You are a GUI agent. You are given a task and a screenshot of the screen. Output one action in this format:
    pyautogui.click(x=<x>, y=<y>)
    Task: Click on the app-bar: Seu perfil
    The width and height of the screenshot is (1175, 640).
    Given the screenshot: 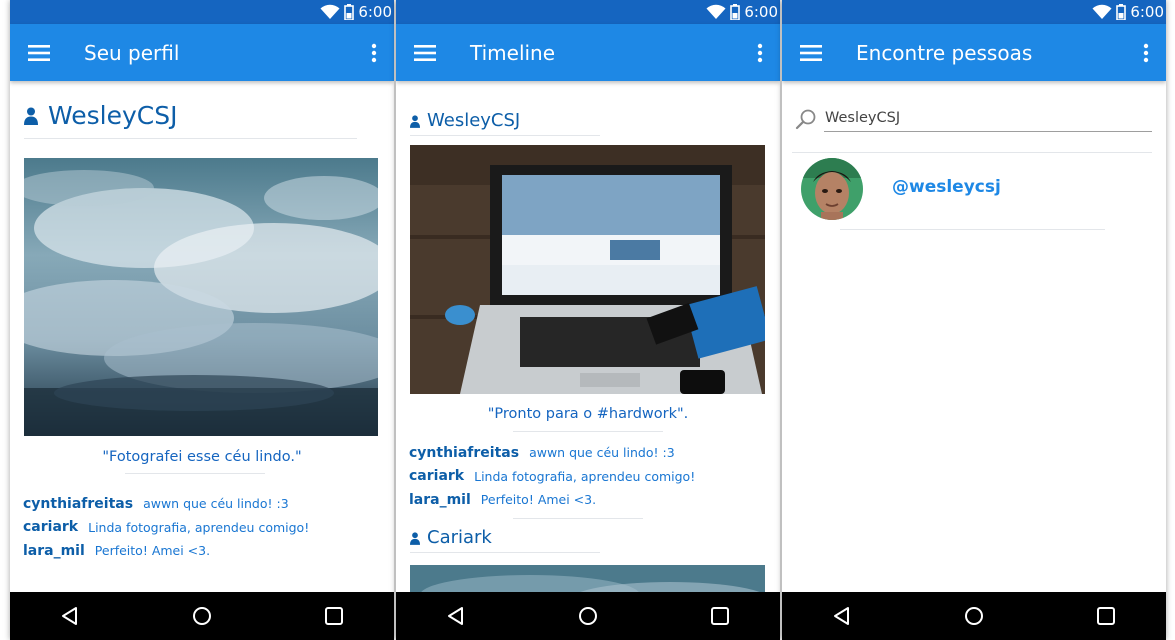 What is the action you would take?
    pyautogui.click(x=202, y=52)
    